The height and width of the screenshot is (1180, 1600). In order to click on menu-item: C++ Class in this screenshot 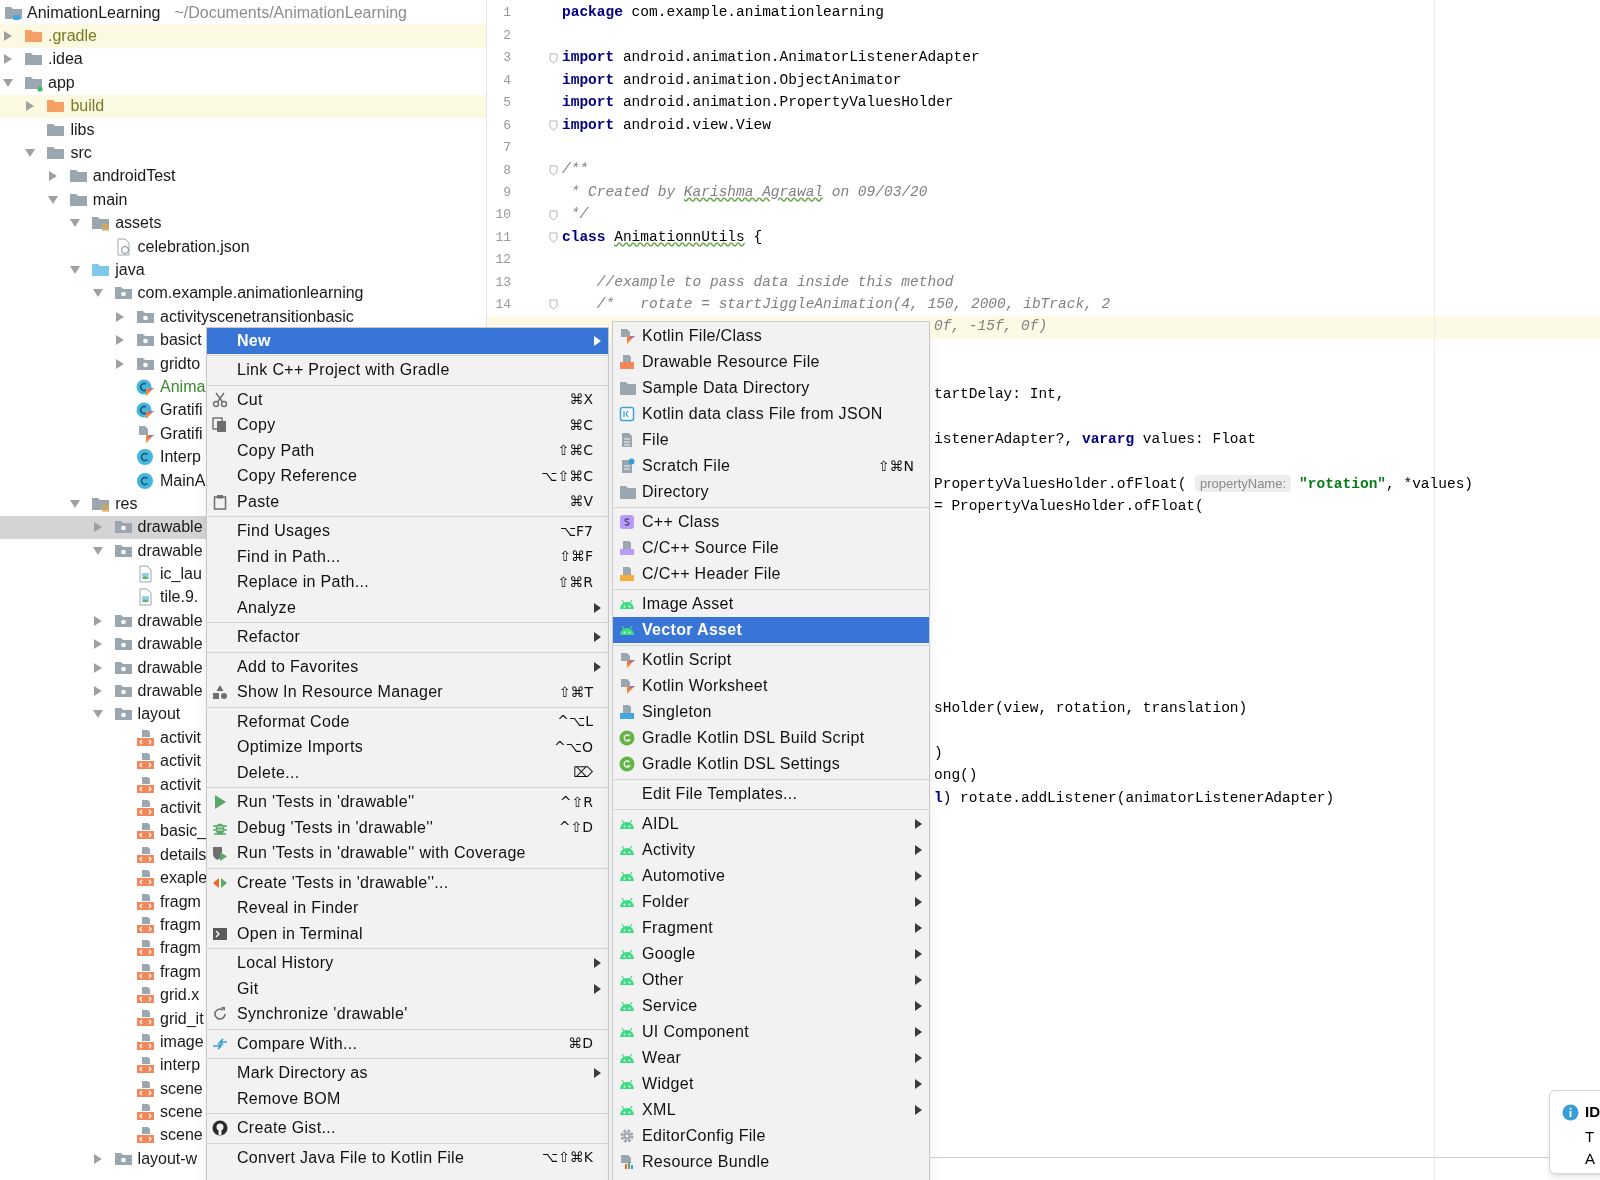, I will do `click(771, 522)`.